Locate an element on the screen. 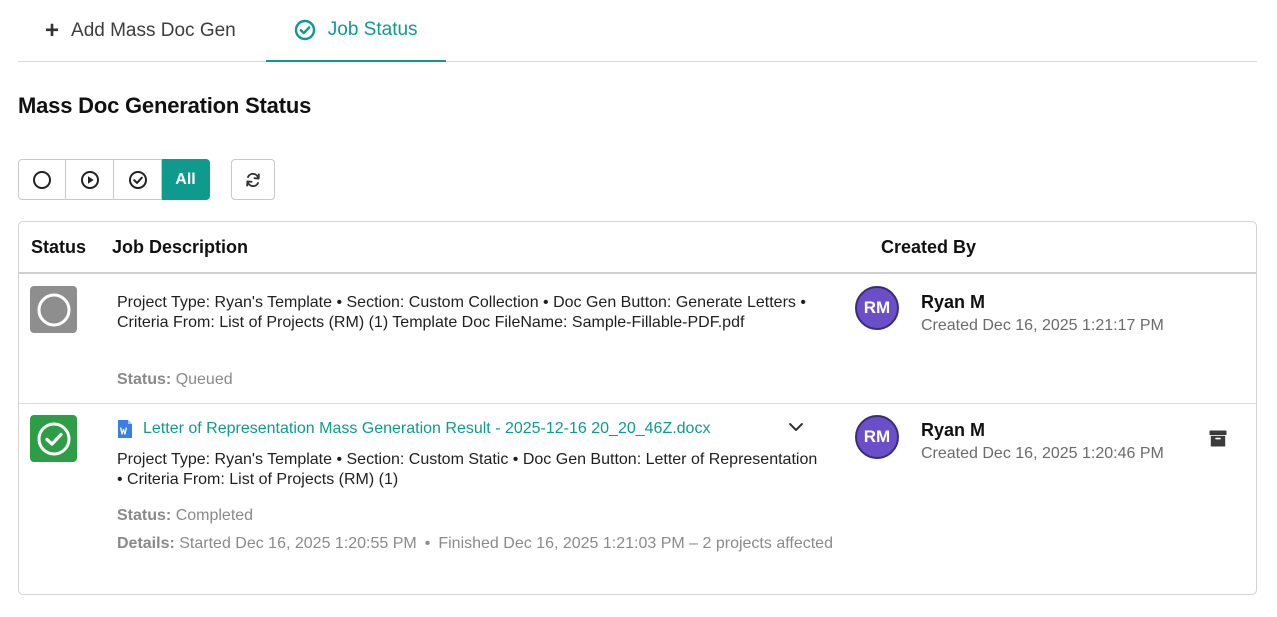 The width and height of the screenshot is (1277, 617). status-value: Completed is located at coordinates (214, 515).